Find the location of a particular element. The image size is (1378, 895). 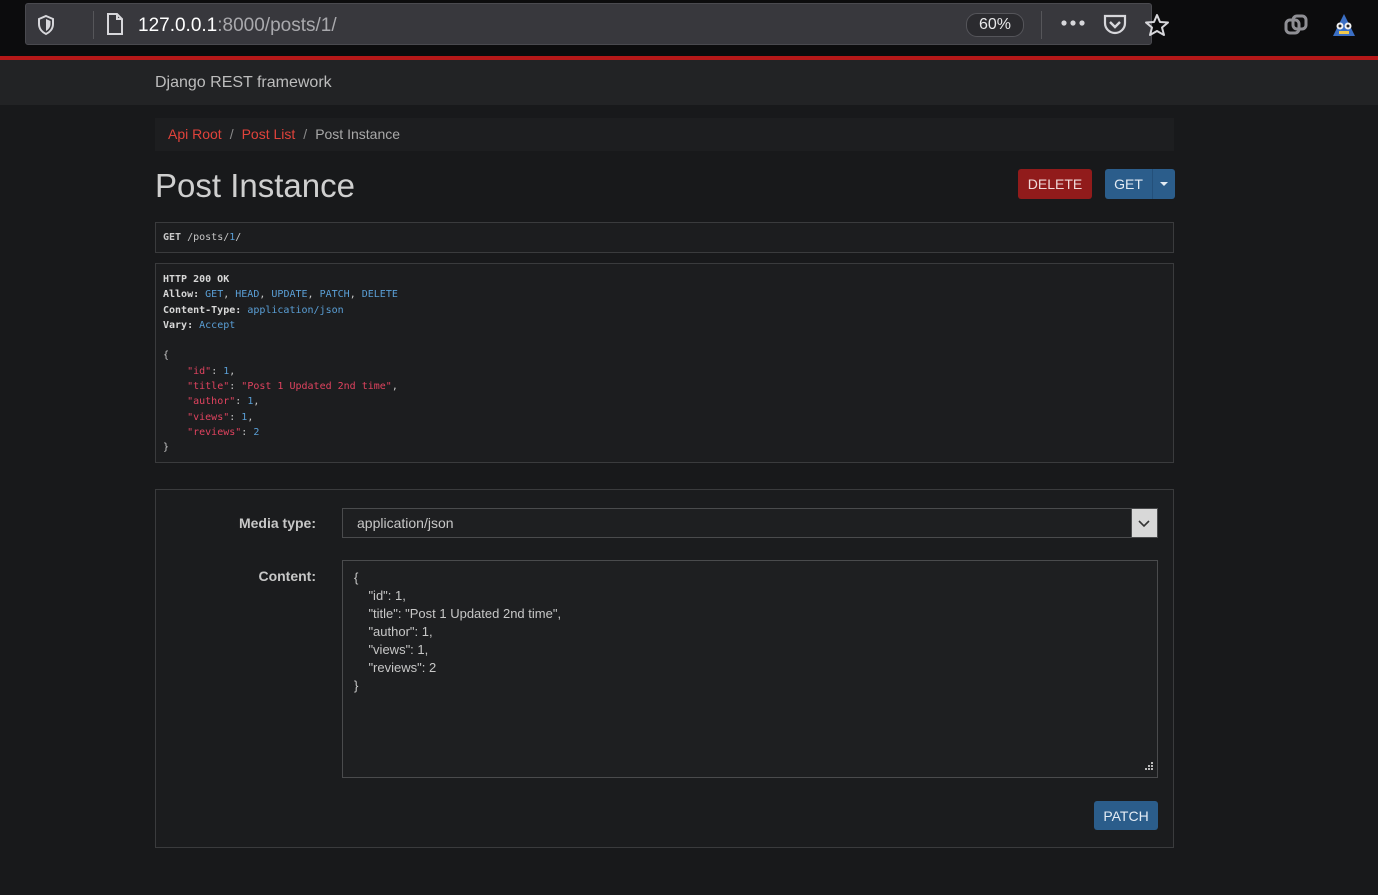

json-line: "views": 1, is located at coordinates (220, 417).